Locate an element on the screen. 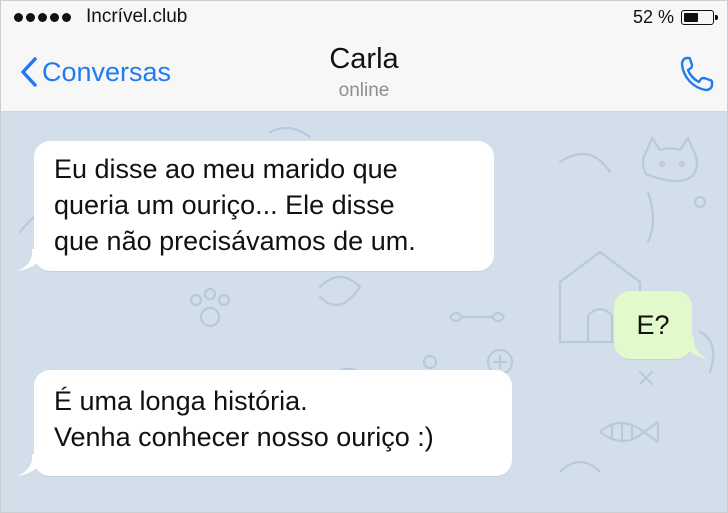 The width and height of the screenshot is (728, 513). phone-icon is located at coordinates (697, 74).